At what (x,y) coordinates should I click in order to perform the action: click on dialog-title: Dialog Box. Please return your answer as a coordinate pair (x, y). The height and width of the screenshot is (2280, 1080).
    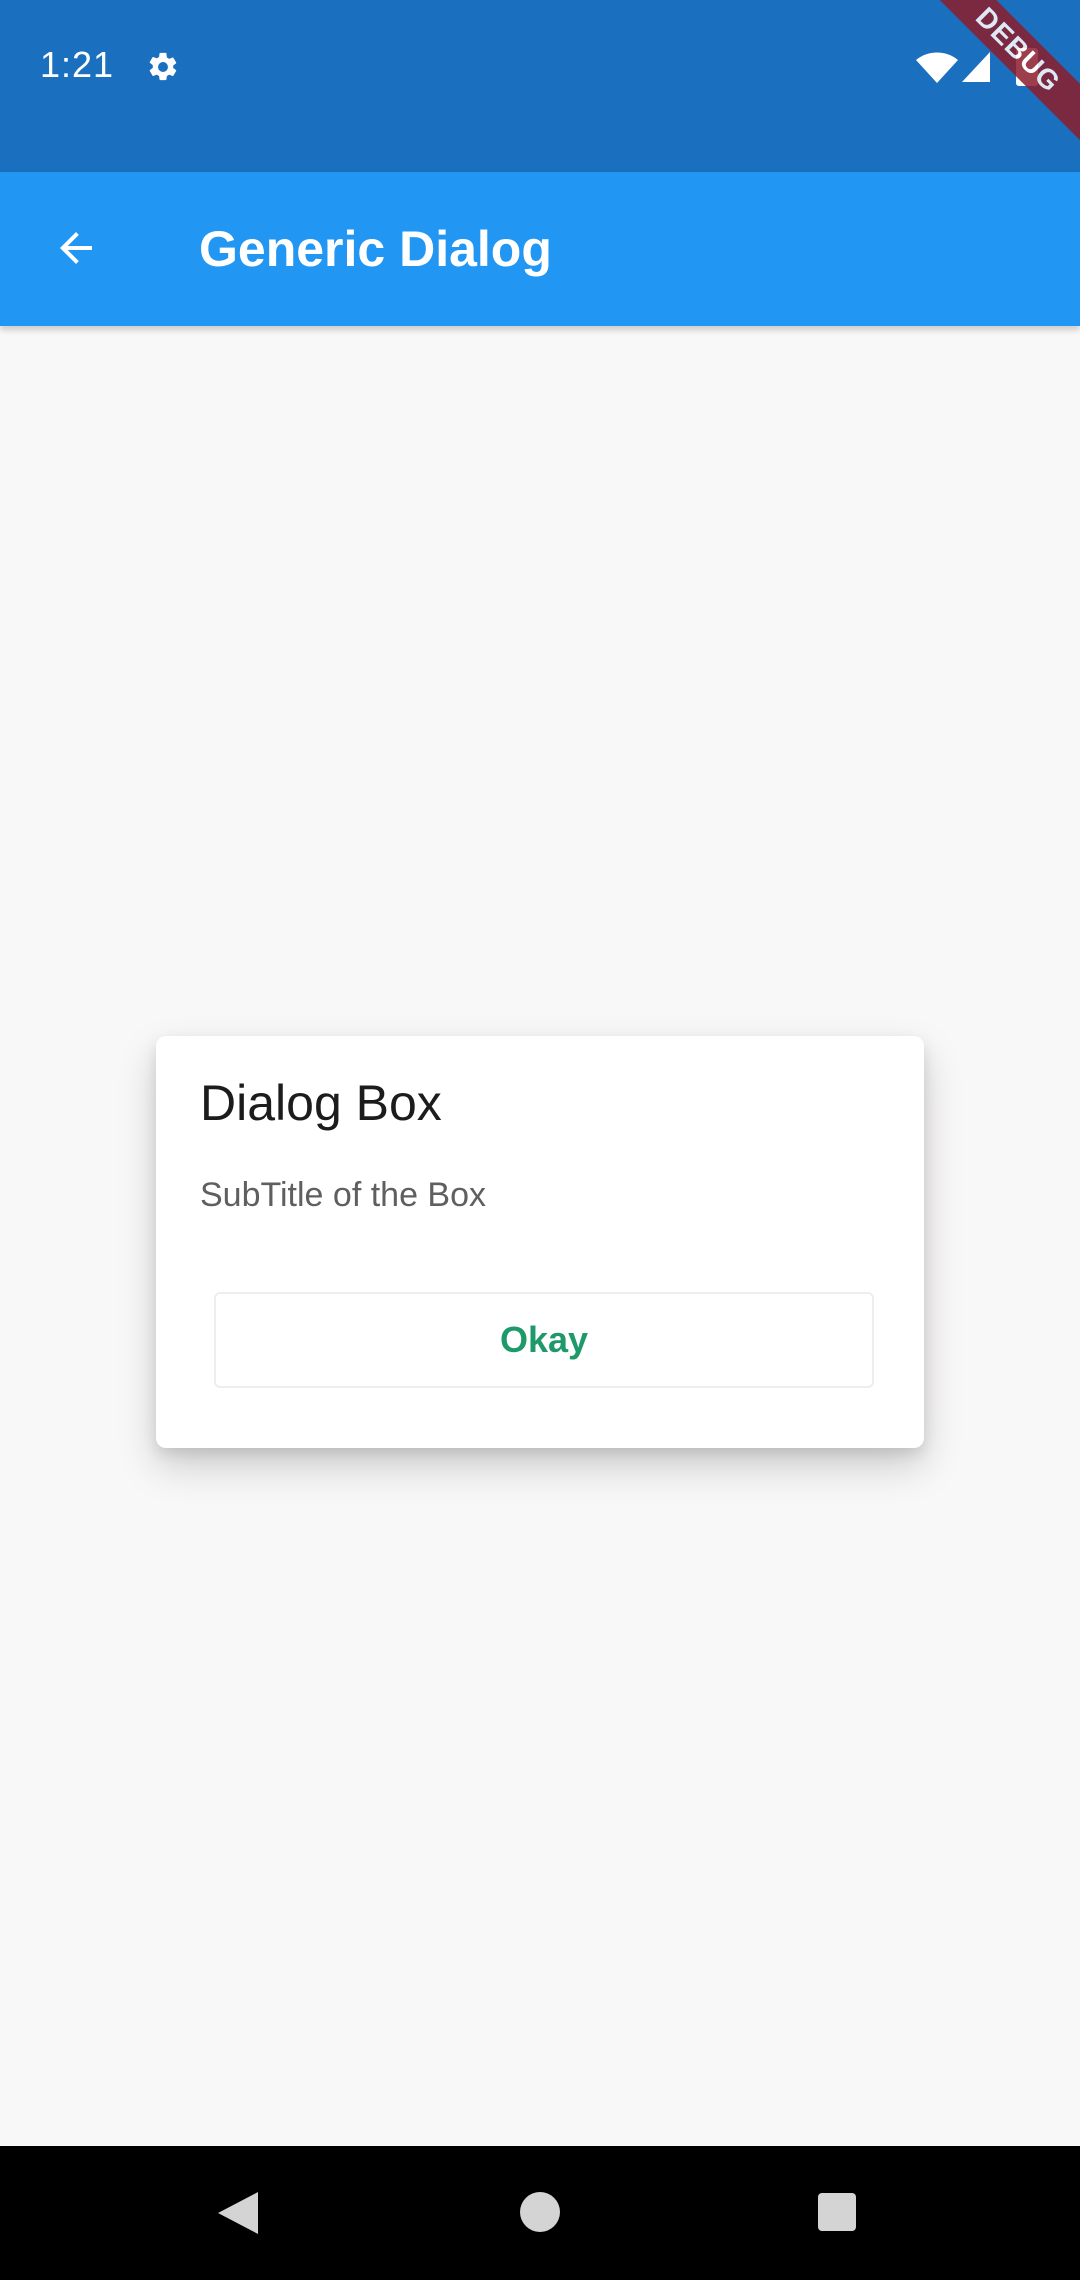
    Looking at the image, I should click on (321, 1103).